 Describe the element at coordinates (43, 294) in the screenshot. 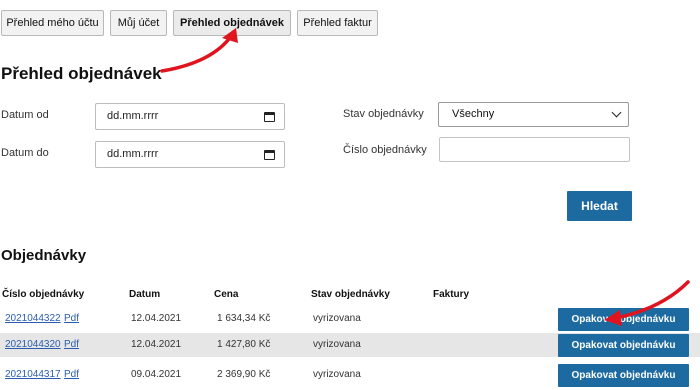

I see `column-order-number: Číslo objednávky` at that location.